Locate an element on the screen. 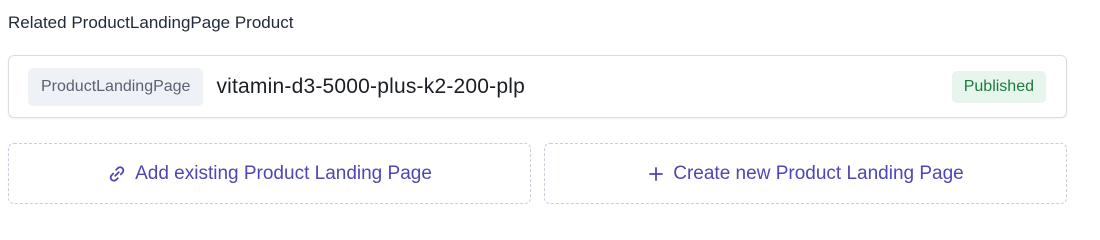  add-existing-entry-button: Add existing Product Landing Page is located at coordinates (269, 173).